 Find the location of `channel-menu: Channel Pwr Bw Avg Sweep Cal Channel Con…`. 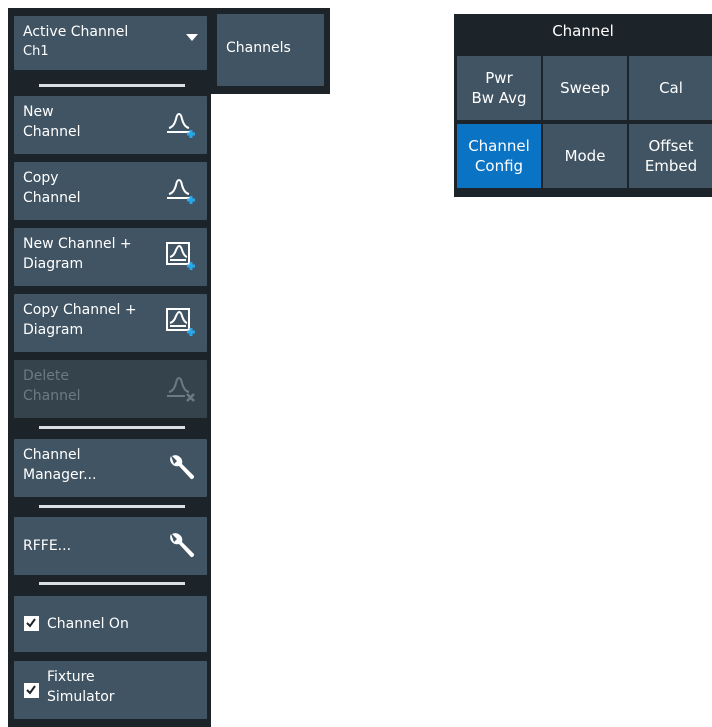

channel-menu: Channel Pwr Bw Avg Sweep Cal Channel Con… is located at coordinates (583, 105).